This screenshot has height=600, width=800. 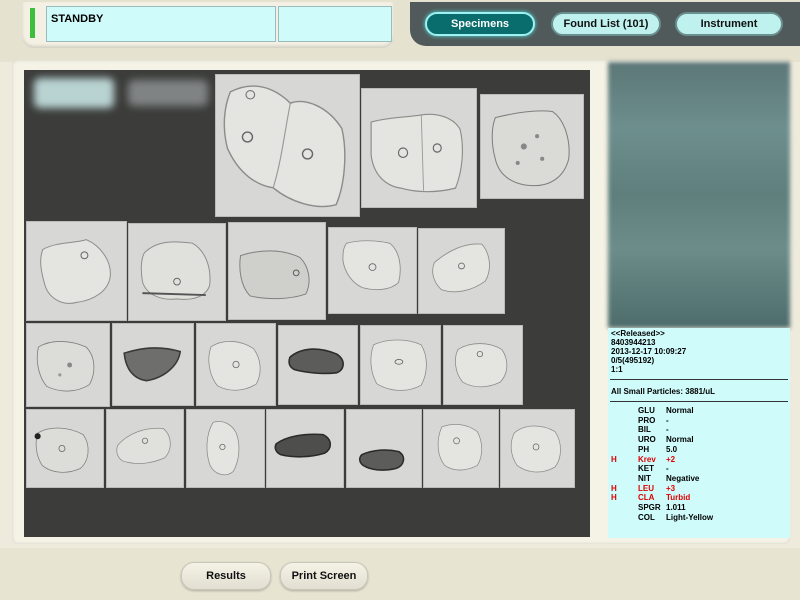 I want to click on row-test-name: NIT, so click(x=644, y=478).